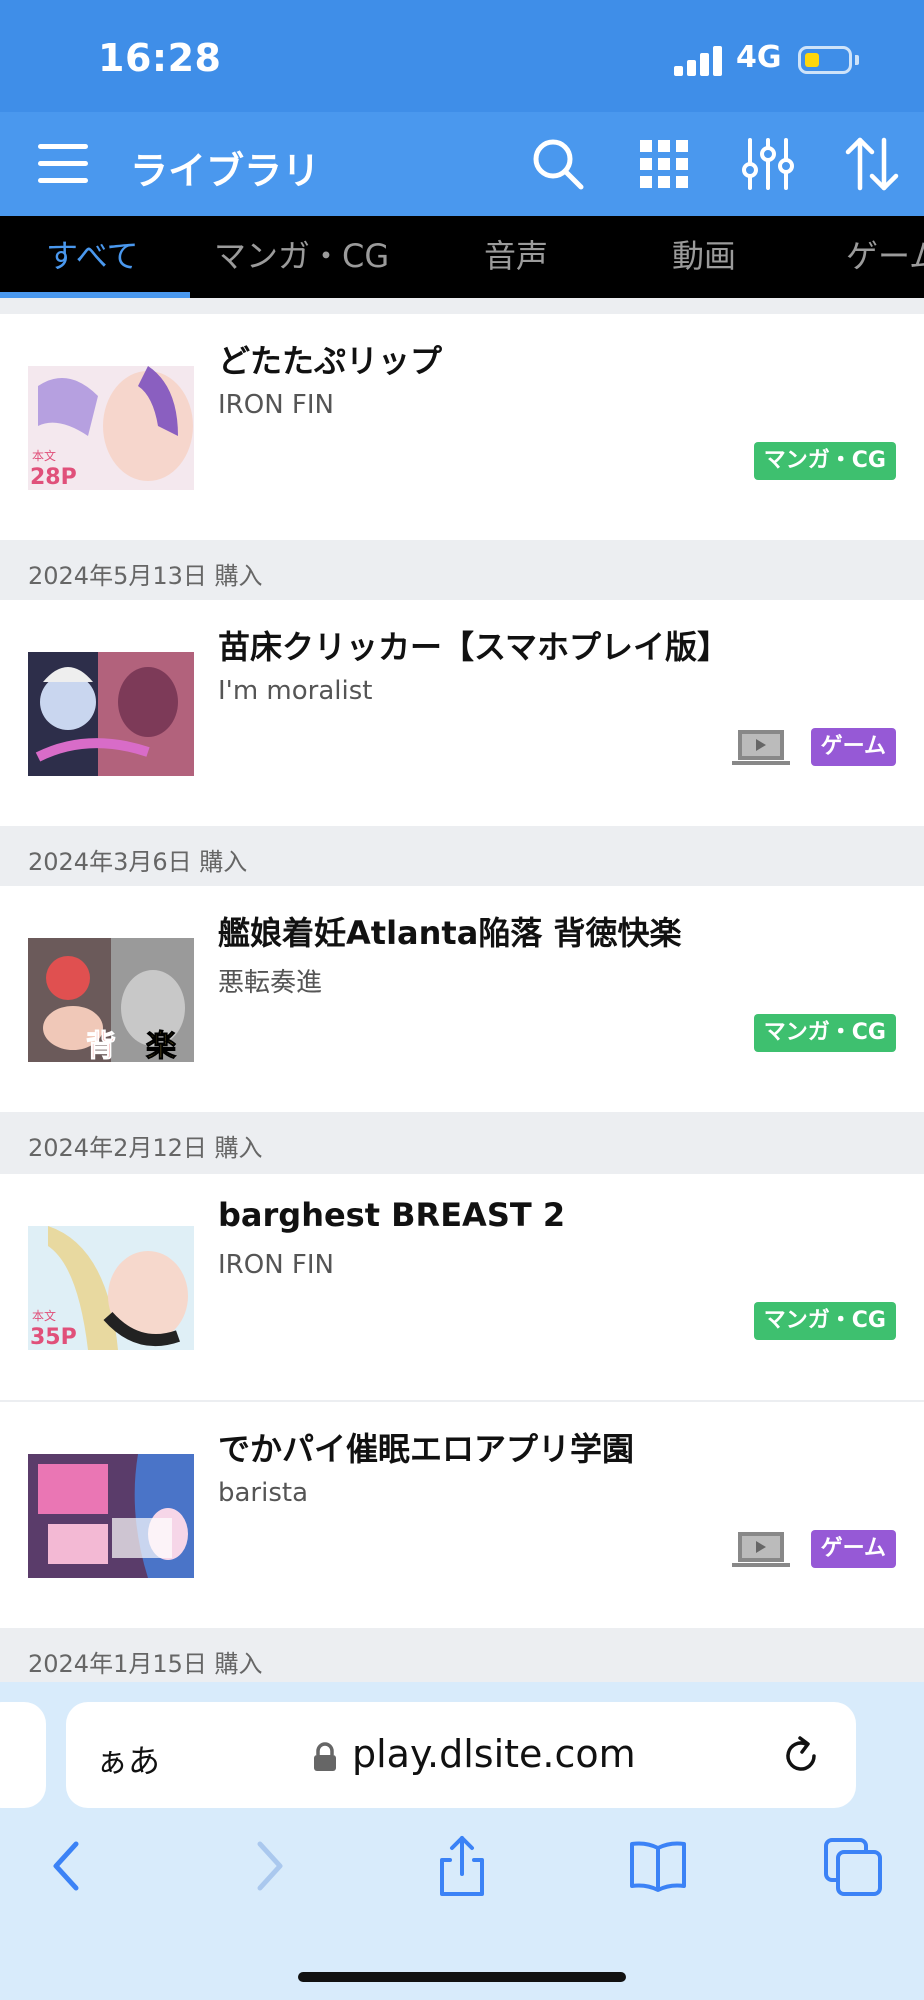 Image resolution: width=924 pixels, height=2000 pixels. What do you see at coordinates (325, 1756) in the screenshot?
I see `lock-icon` at bounding box center [325, 1756].